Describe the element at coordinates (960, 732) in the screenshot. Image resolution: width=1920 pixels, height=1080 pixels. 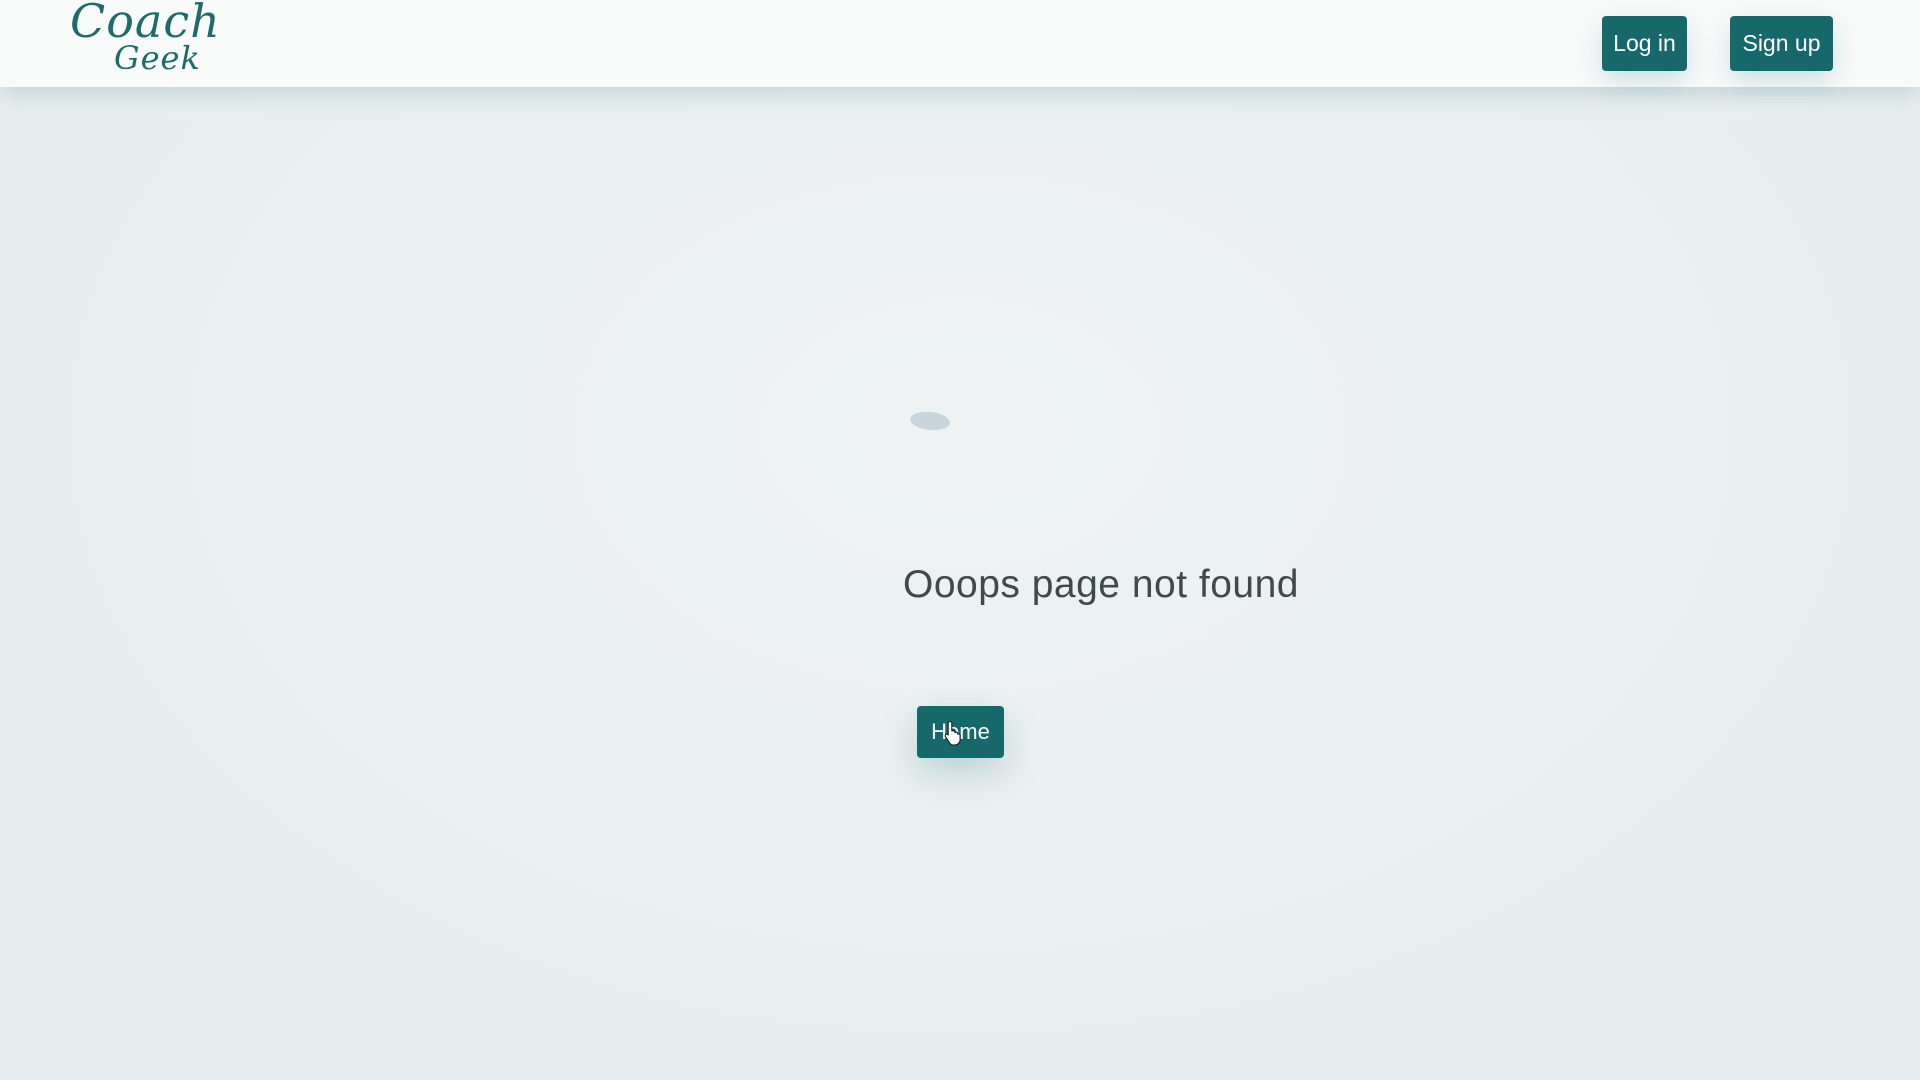
I see `home-button: Home` at that location.